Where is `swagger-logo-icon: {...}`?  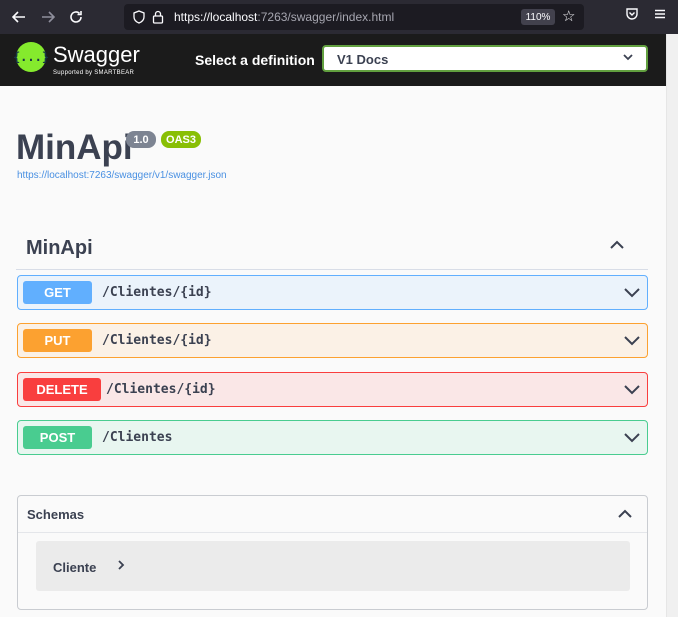 swagger-logo-icon: {...} is located at coordinates (31, 57).